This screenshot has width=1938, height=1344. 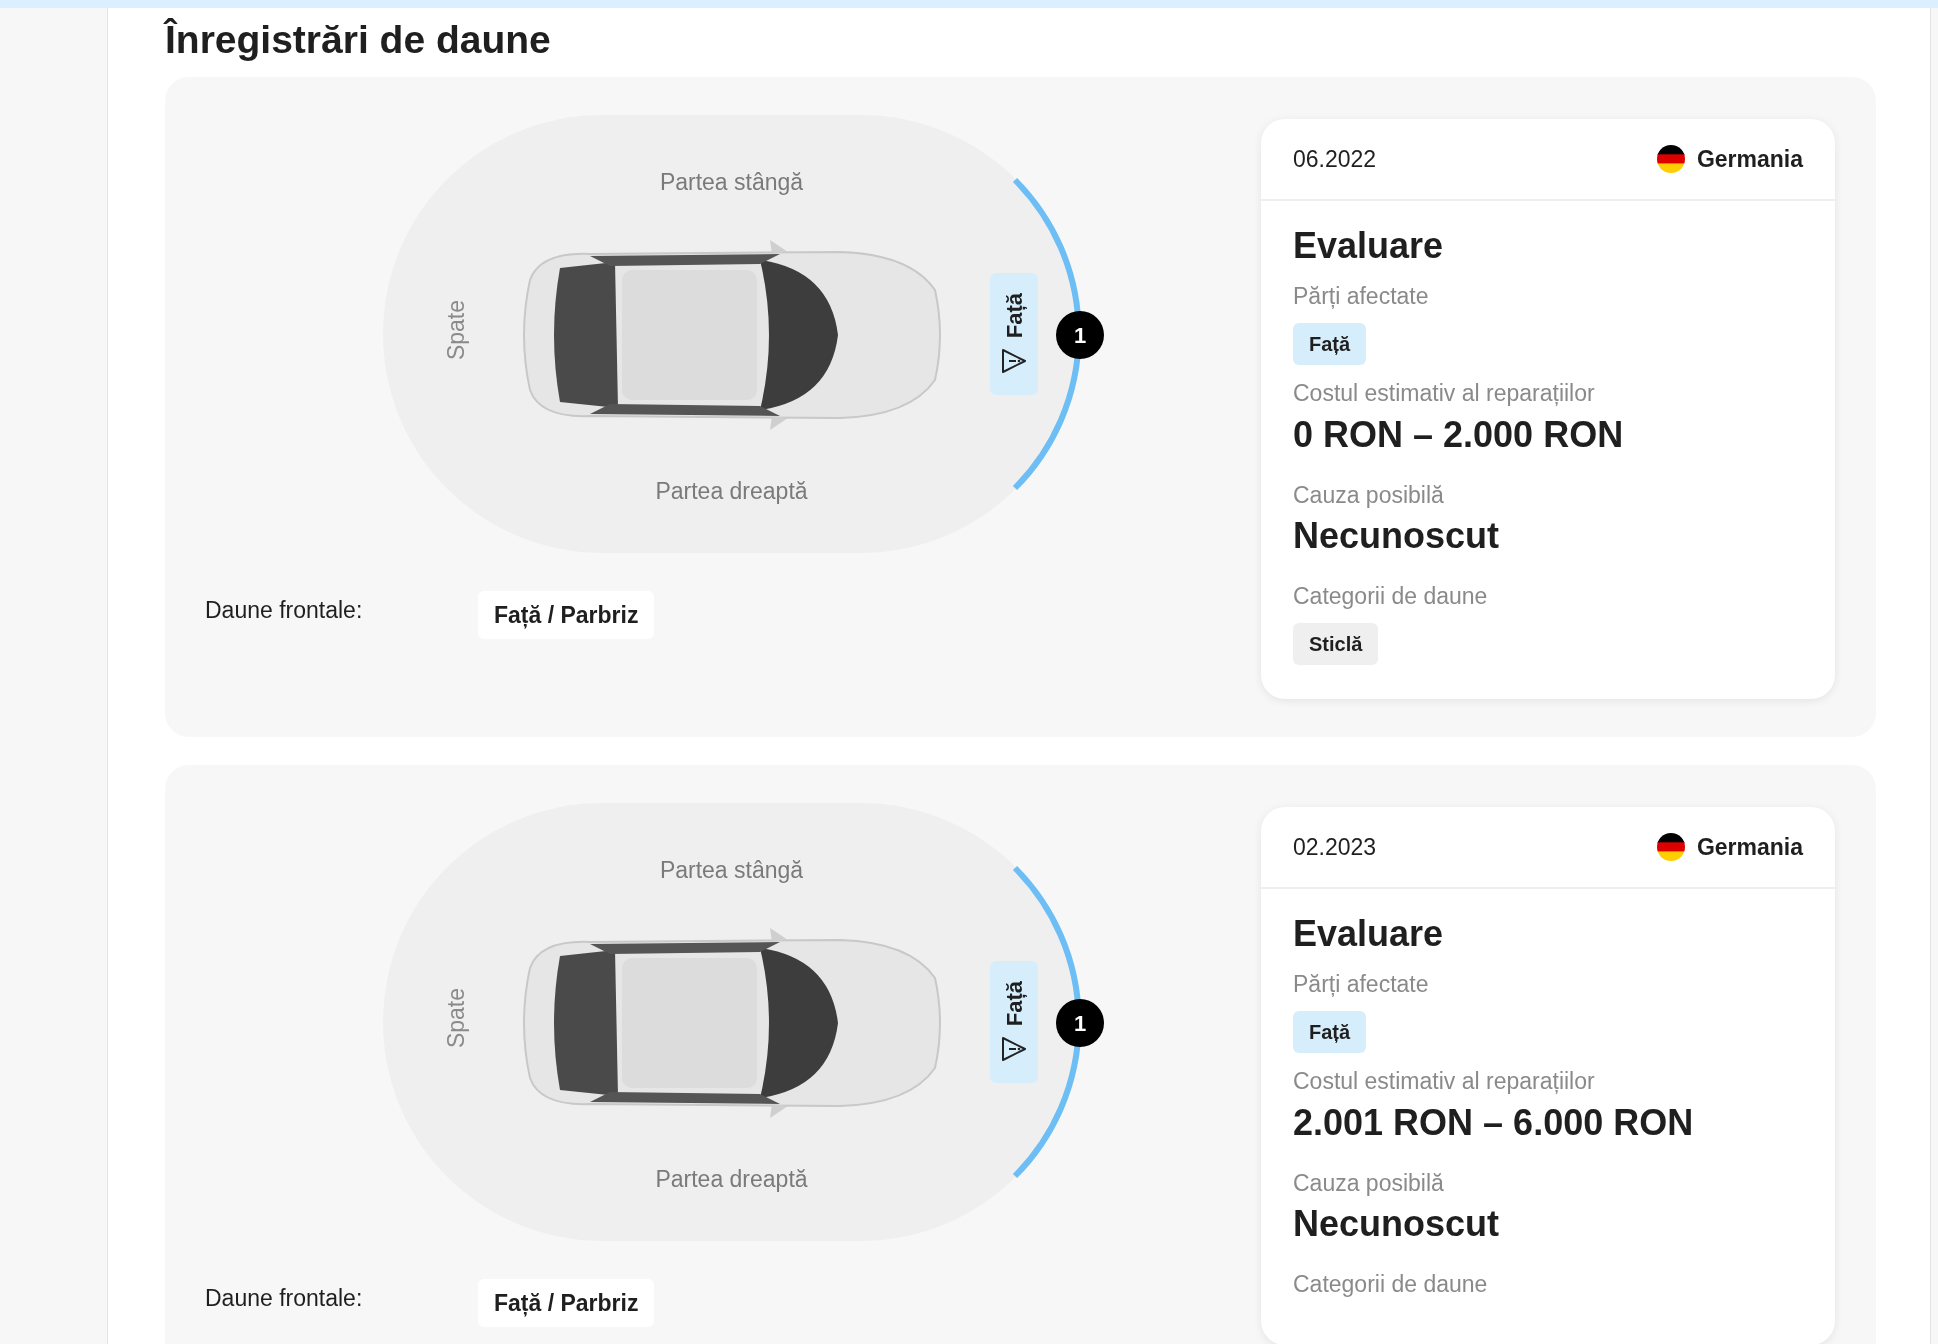 What do you see at coordinates (1335, 159) in the screenshot?
I see `record-date: 06.2022` at bounding box center [1335, 159].